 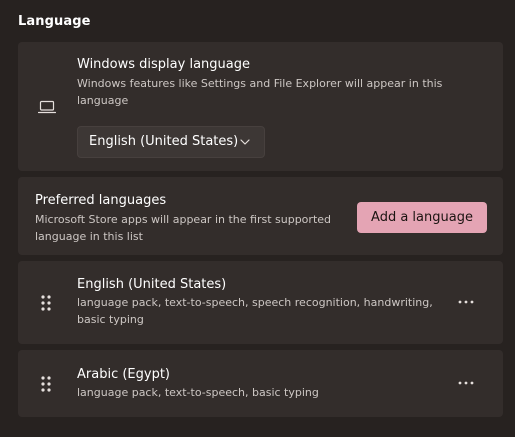 I want to click on display-language-dropdown: English (United States), so click(x=171, y=142).